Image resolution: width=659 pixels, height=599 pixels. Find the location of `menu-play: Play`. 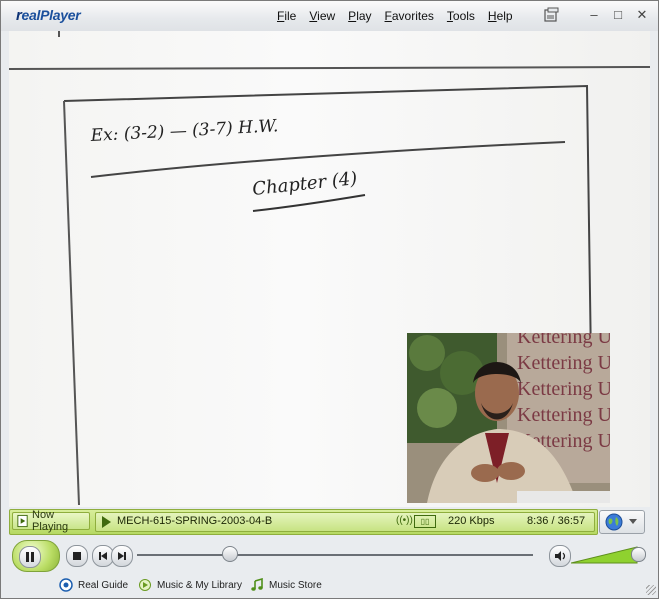

menu-play: Play is located at coordinates (359, 16).